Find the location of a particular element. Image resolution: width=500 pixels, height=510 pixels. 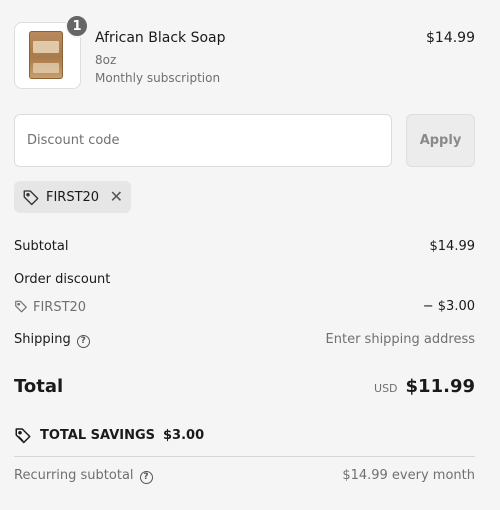

apply-button: Apply is located at coordinates (440, 140).